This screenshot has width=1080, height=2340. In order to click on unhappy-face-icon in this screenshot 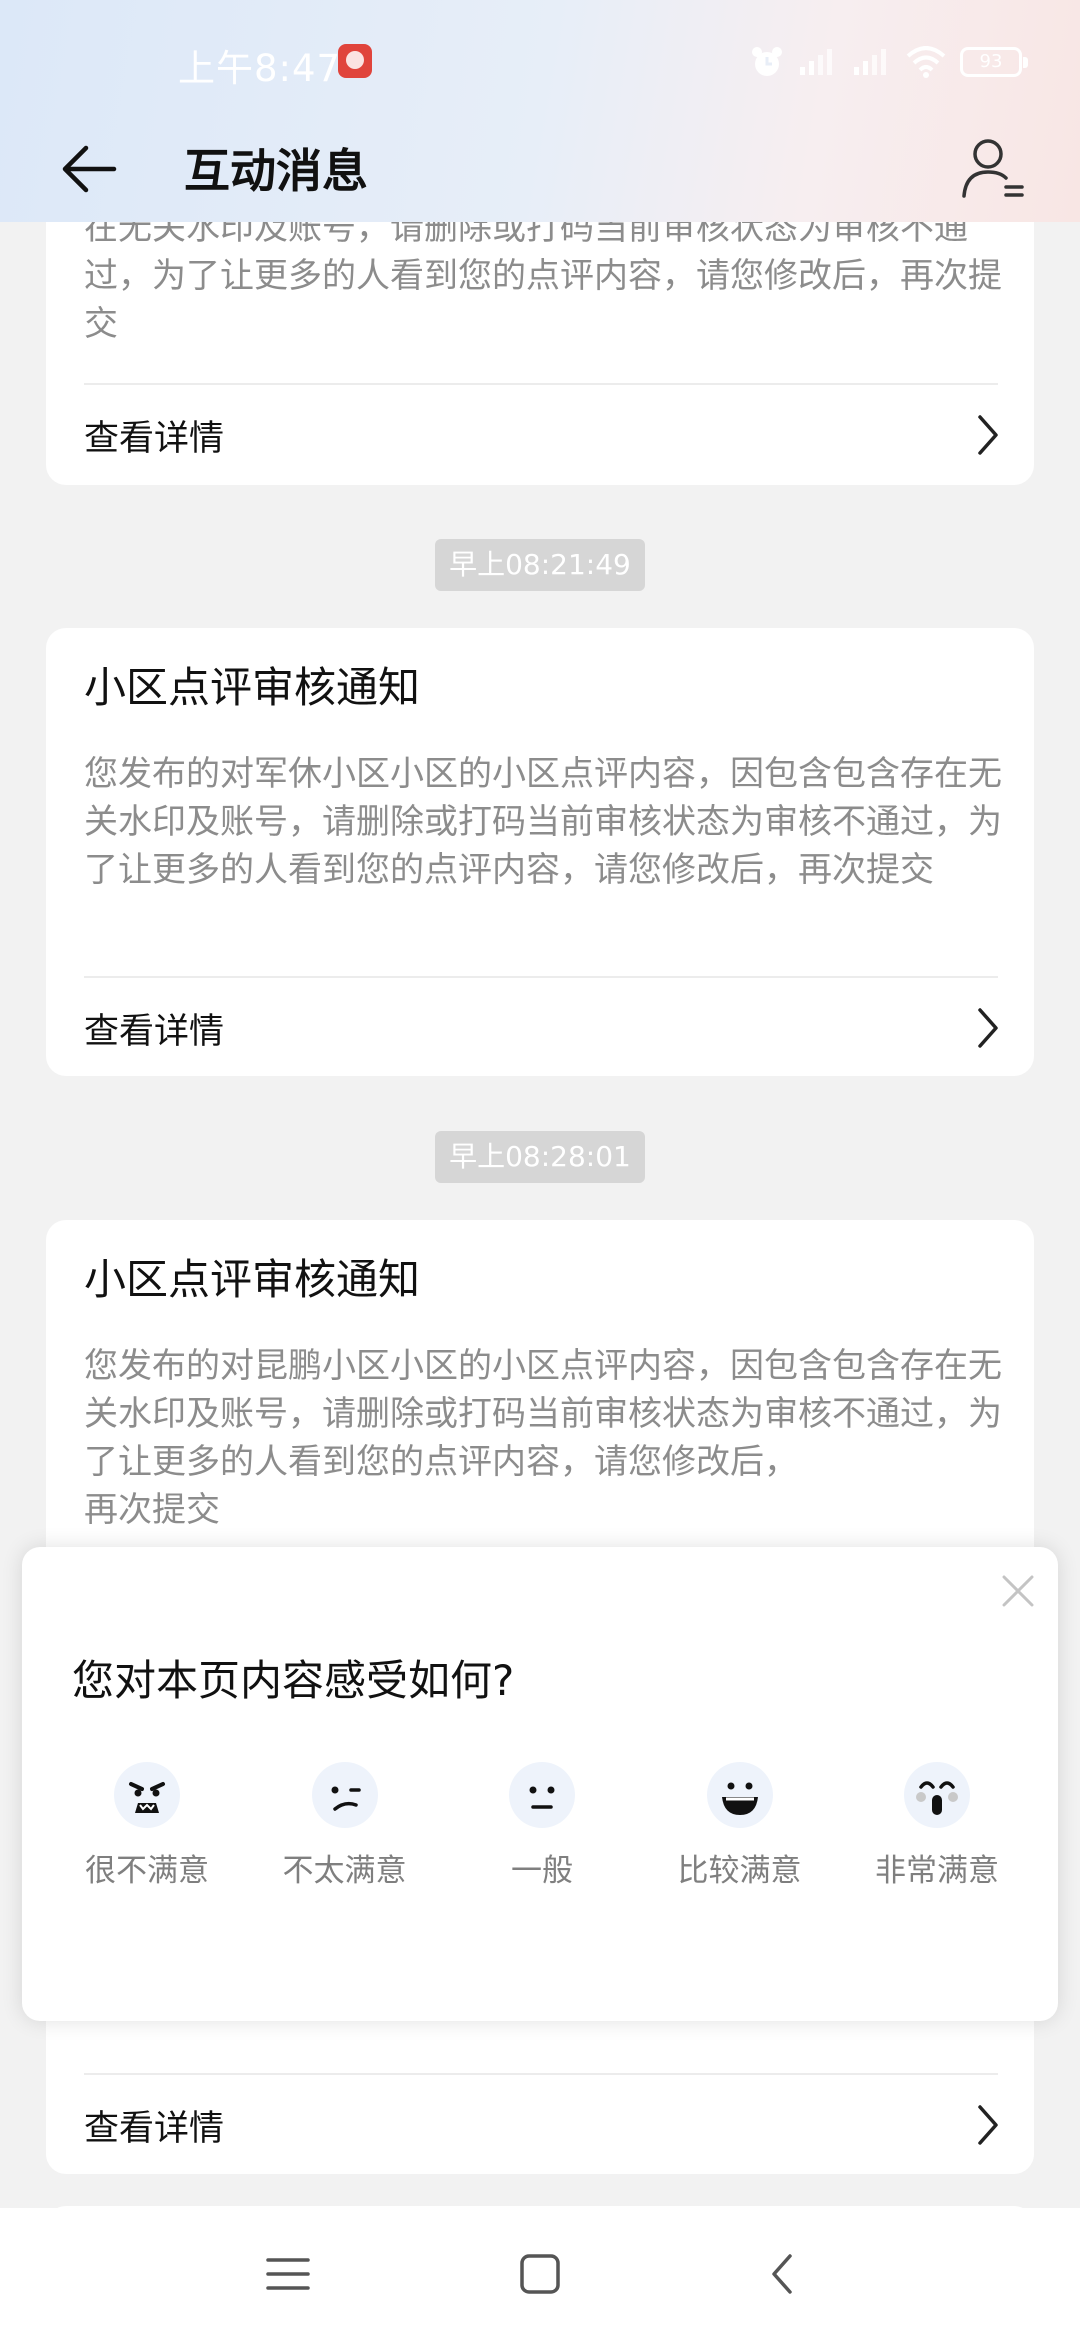, I will do `click(344, 1795)`.